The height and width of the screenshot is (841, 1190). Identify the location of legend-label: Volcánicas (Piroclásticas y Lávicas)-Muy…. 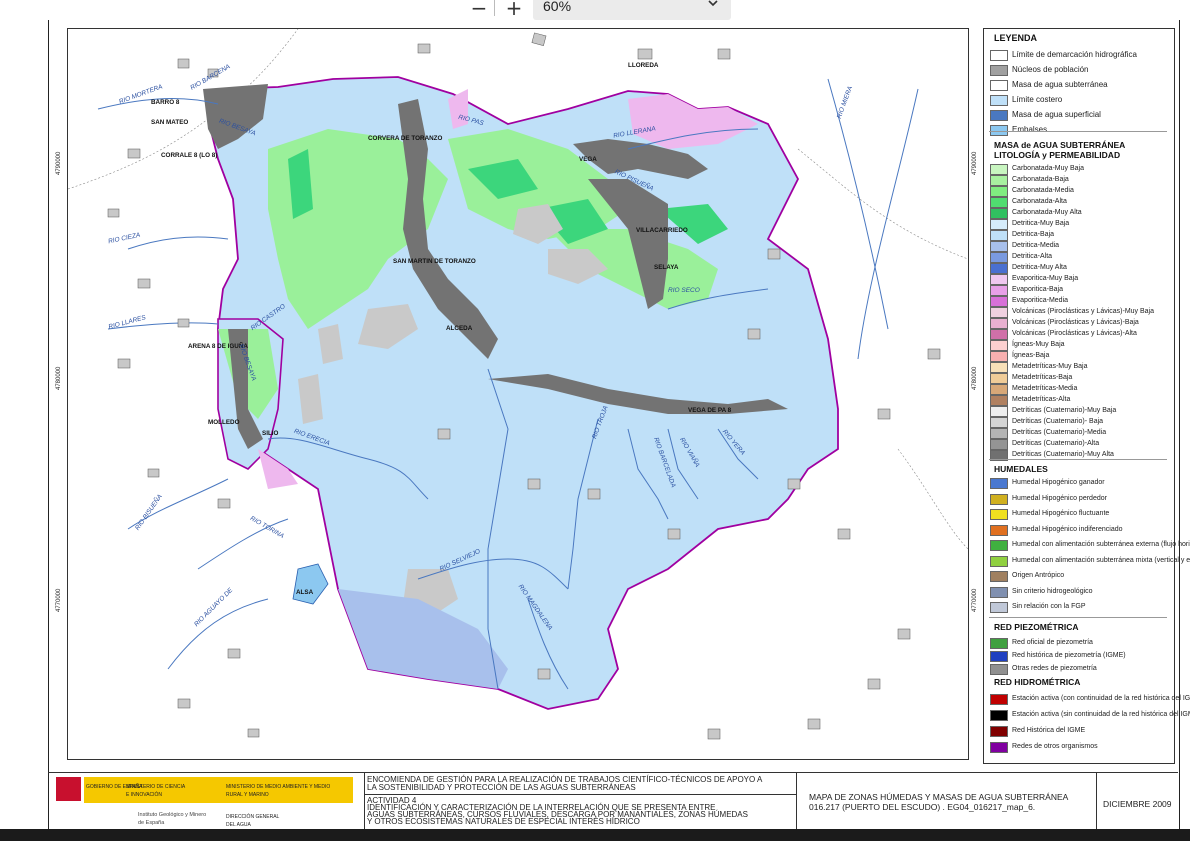
(1083, 311).